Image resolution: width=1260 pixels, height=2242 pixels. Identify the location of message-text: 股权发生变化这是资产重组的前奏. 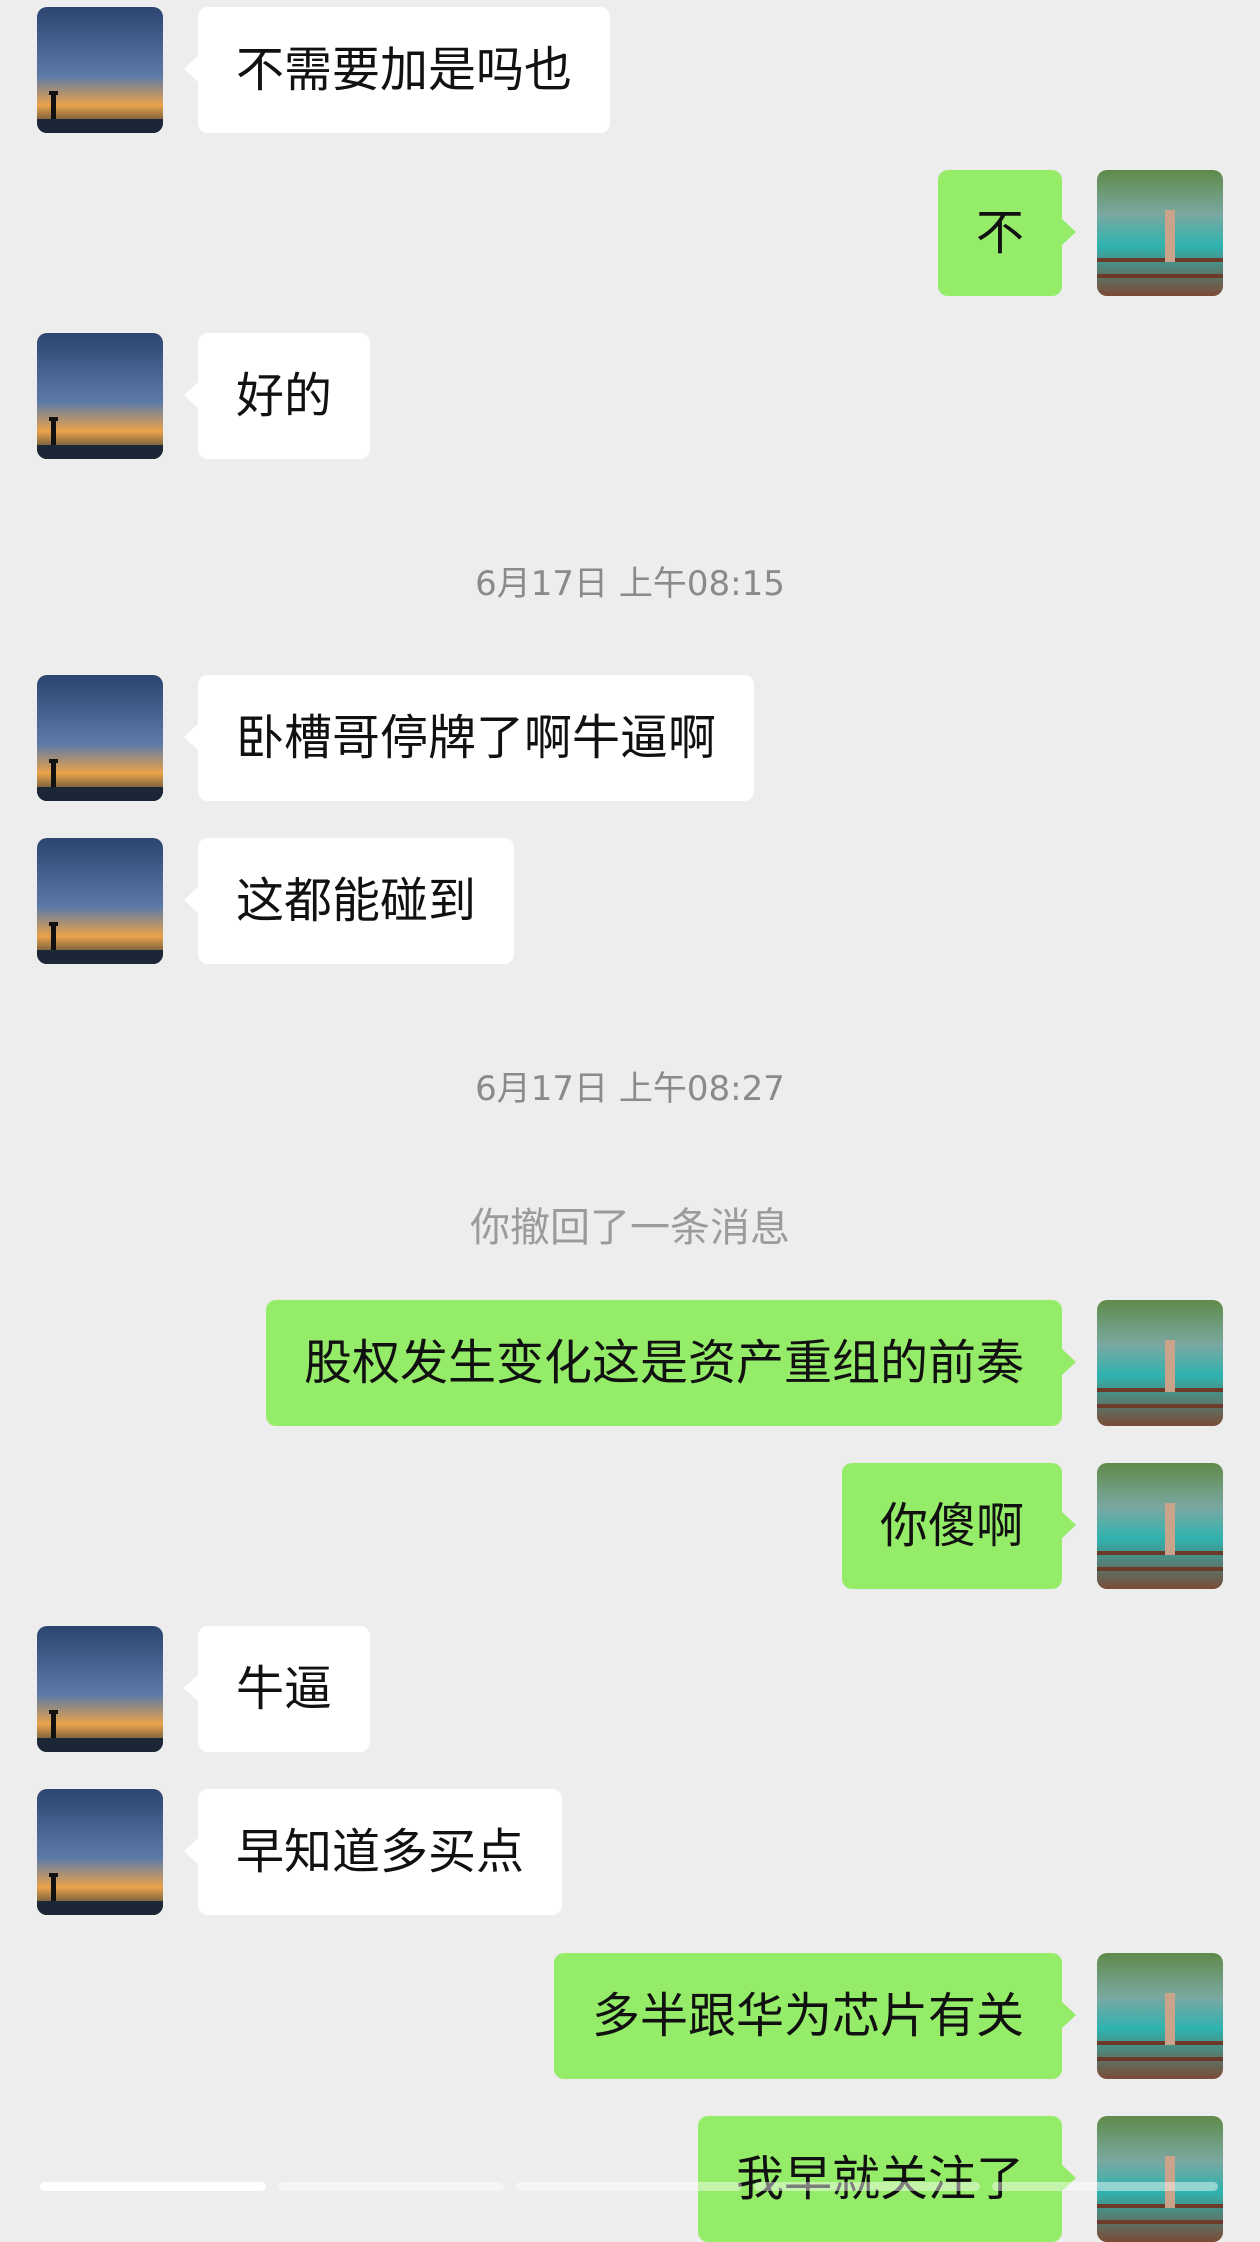
(663, 1363).